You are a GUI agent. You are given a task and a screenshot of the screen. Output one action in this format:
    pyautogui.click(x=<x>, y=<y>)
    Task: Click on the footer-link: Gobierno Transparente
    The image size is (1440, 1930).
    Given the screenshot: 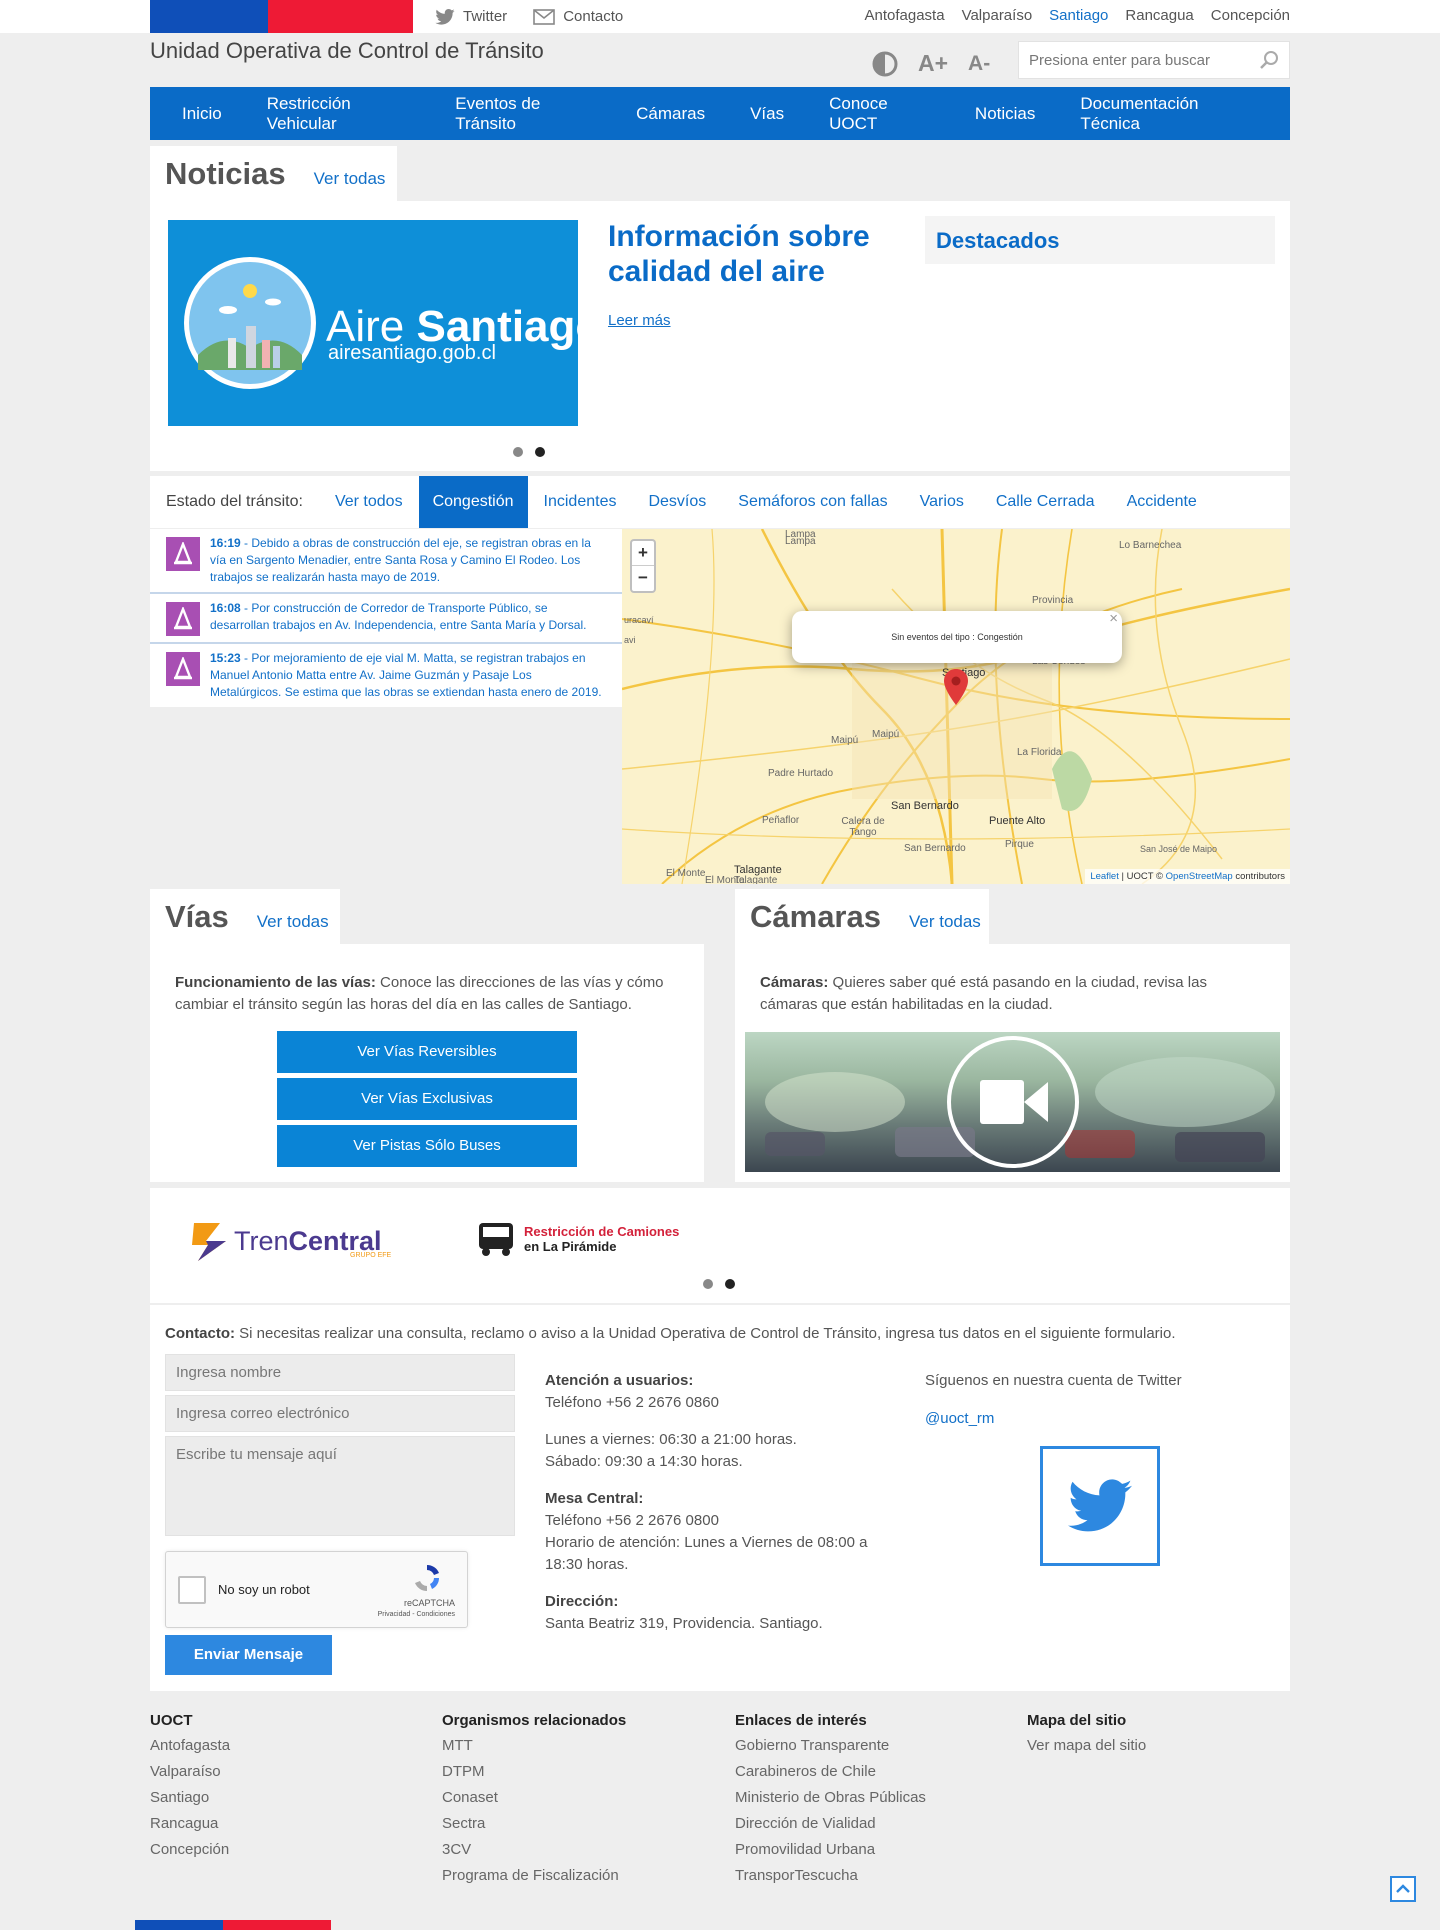 What is the action you would take?
    pyautogui.click(x=830, y=1745)
    